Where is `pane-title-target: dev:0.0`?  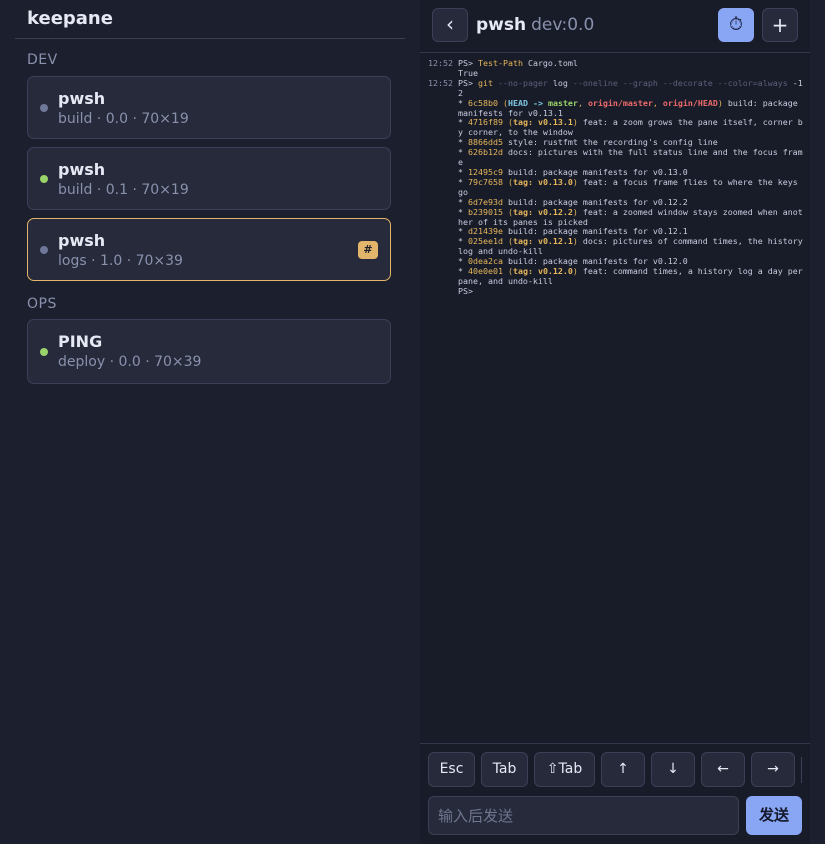 pane-title-target: dev:0.0 is located at coordinates (563, 25).